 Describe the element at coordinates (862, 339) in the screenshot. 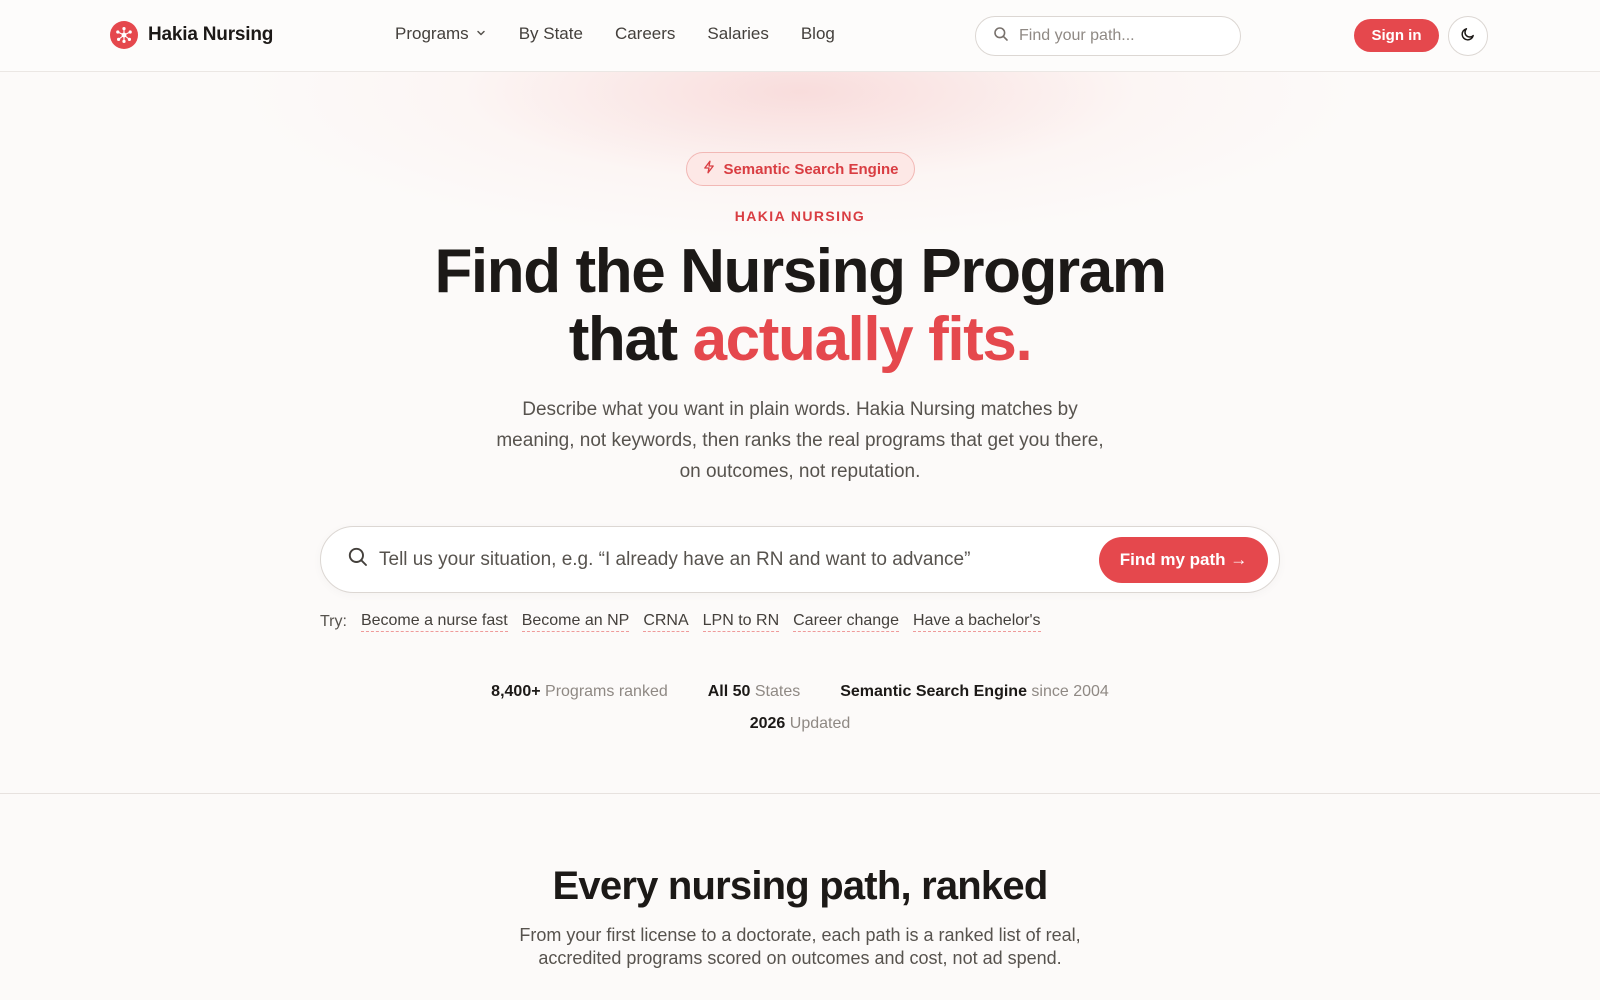

I see `headline-accent: actually fits.` at that location.